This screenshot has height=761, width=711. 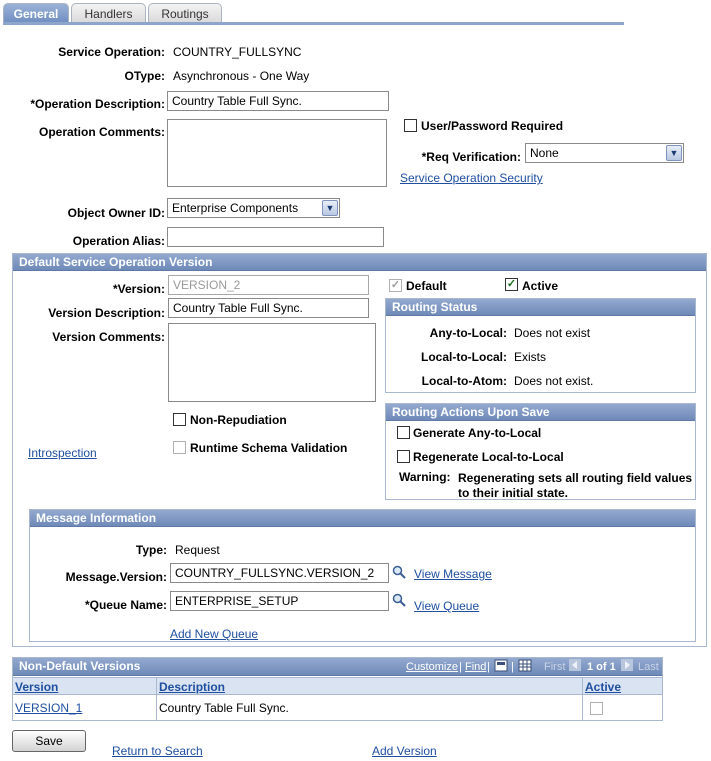 I want to click on non-repudiation-checkbox, so click(x=179, y=419).